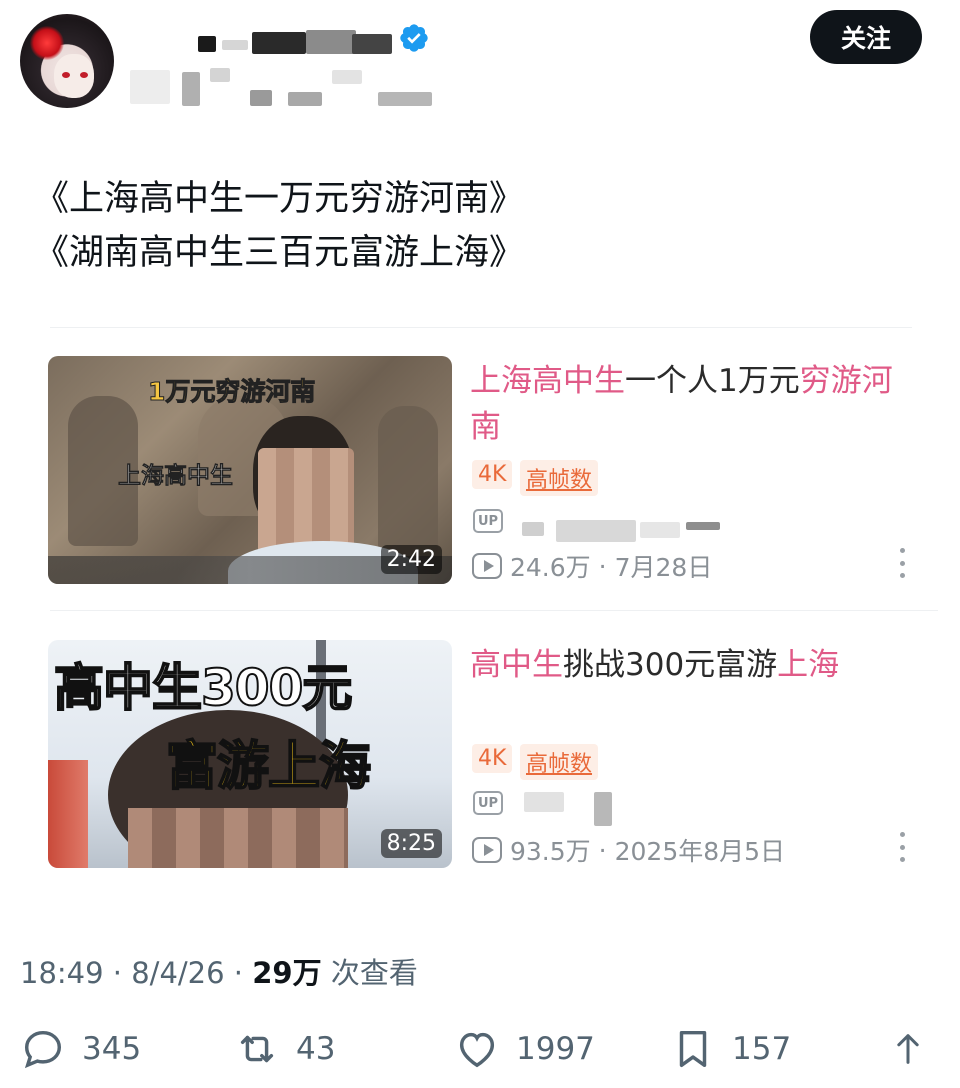  Describe the element at coordinates (547, 381) in the screenshot. I see `title-highlight: 上海高中生` at that location.